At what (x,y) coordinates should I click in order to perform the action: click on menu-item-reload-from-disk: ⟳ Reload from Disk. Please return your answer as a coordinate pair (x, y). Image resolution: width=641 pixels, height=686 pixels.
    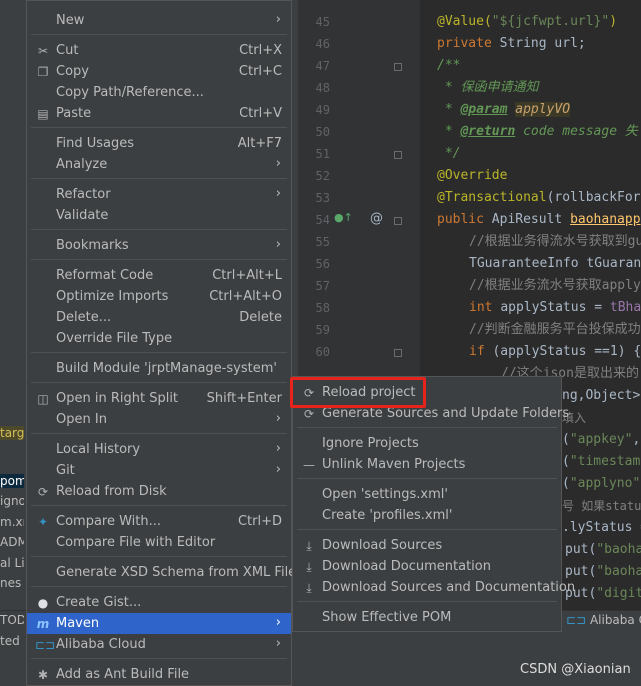
    Looking at the image, I should click on (159, 491).